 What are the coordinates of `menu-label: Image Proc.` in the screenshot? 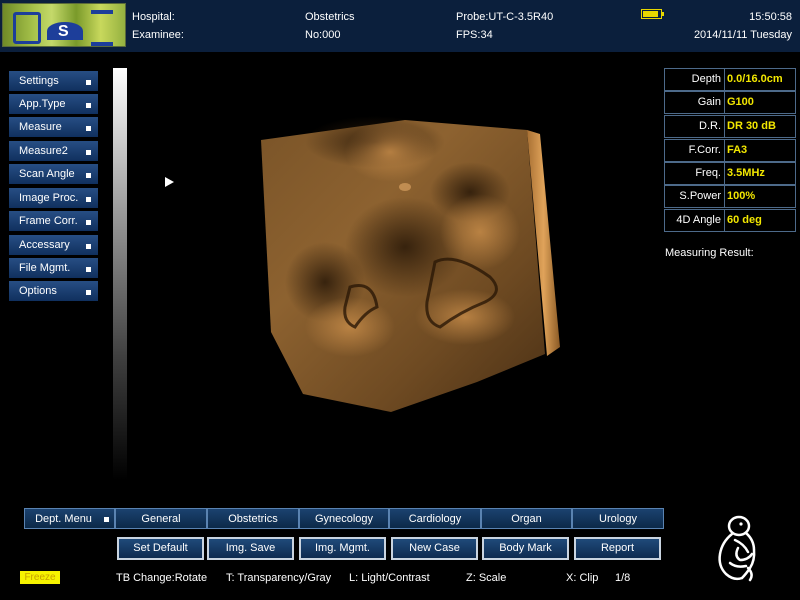 It's located at (49, 198).